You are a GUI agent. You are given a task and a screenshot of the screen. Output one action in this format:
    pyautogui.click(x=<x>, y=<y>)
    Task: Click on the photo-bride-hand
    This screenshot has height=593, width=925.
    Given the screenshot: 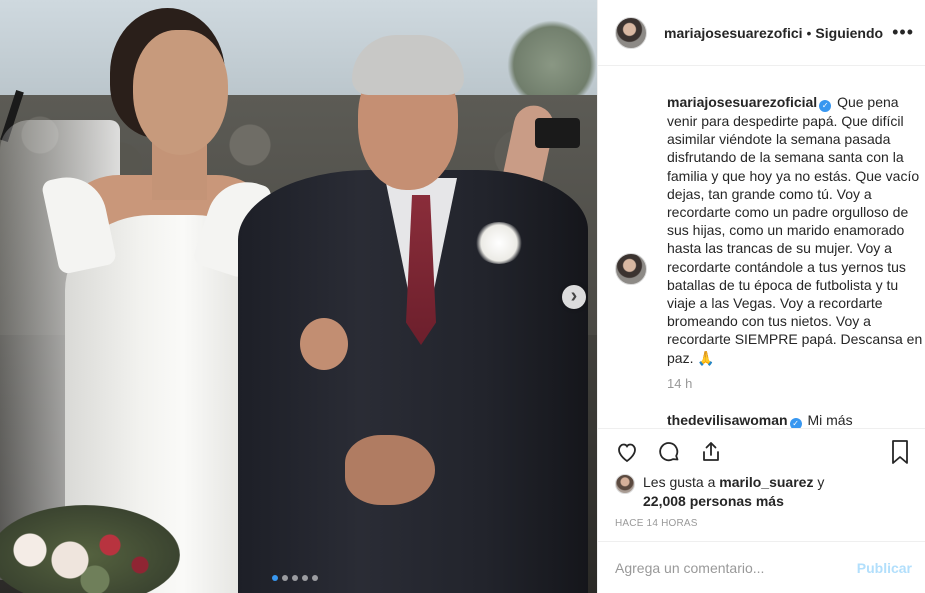 What is the action you would take?
    pyautogui.click(x=324, y=344)
    